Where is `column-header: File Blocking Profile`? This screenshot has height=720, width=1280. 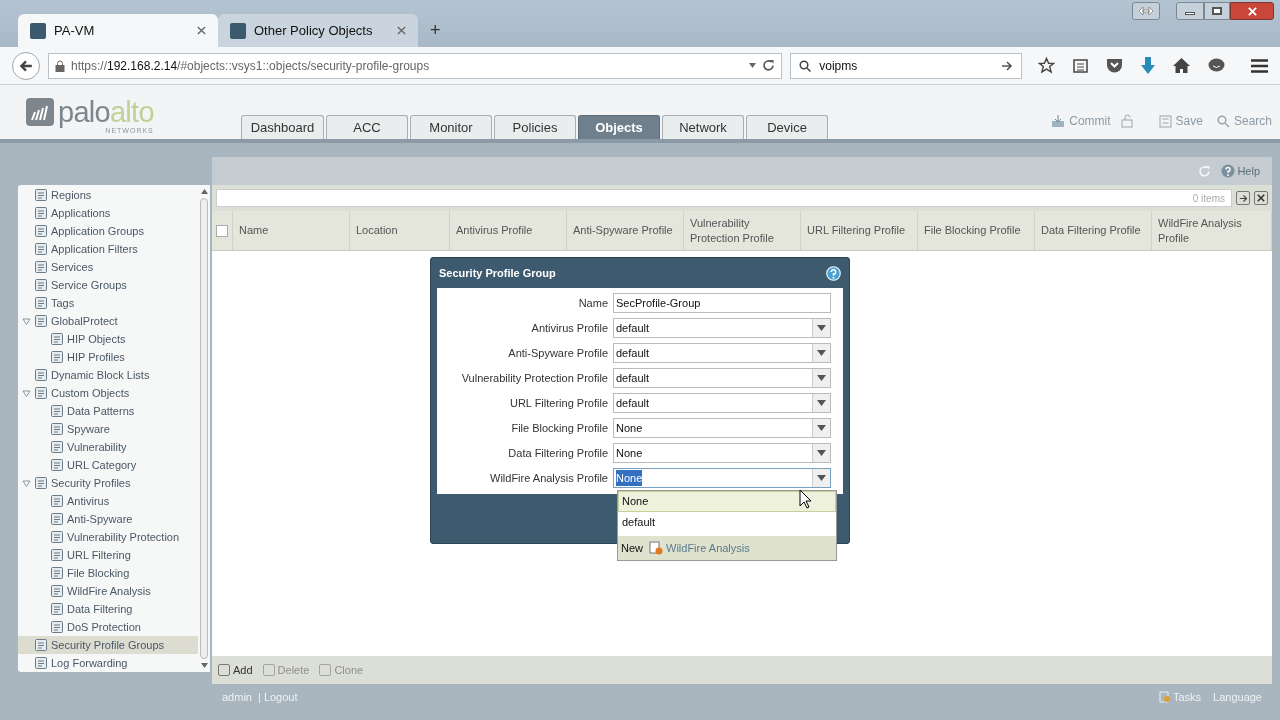
column-header: File Blocking Profile is located at coordinates (976, 230).